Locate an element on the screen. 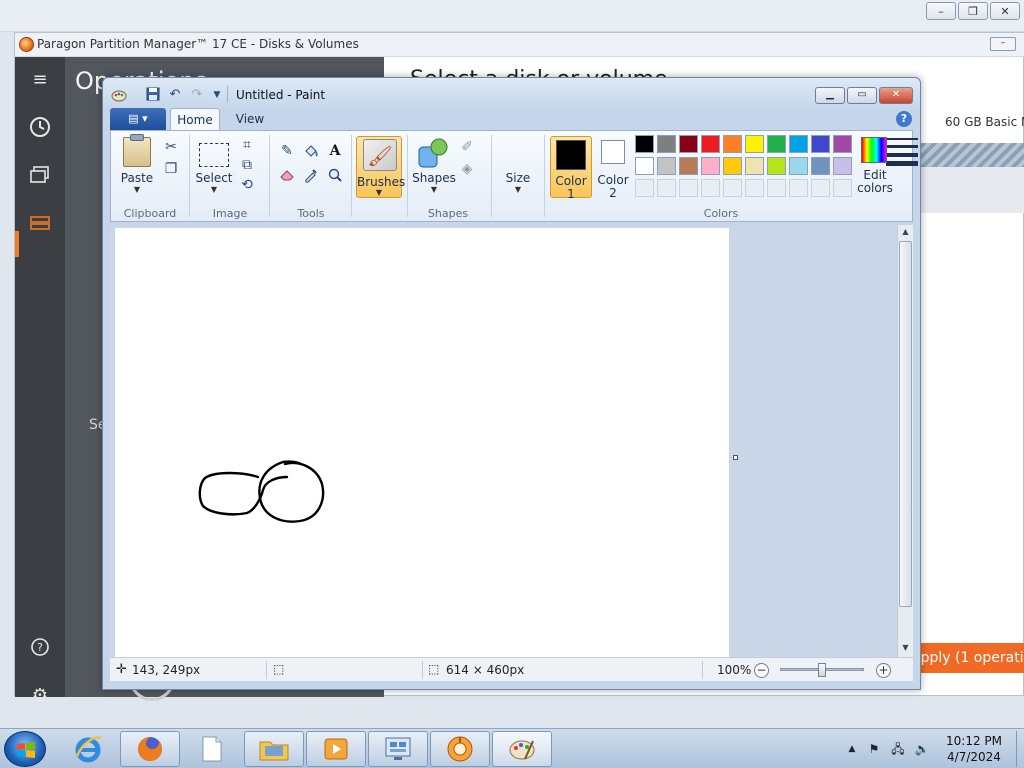 The width and height of the screenshot is (1024, 768). zoom-out-button: − is located at coordinates (761, 670).